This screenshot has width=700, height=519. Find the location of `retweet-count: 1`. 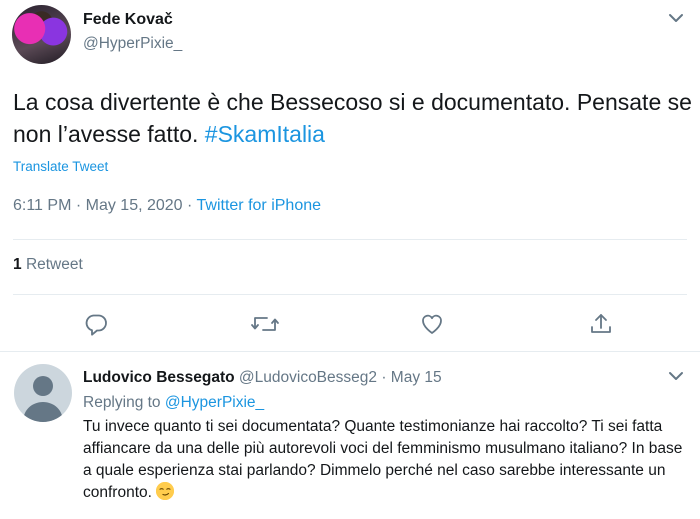

retweet-count: 1 is located at coordinates (17, 264).